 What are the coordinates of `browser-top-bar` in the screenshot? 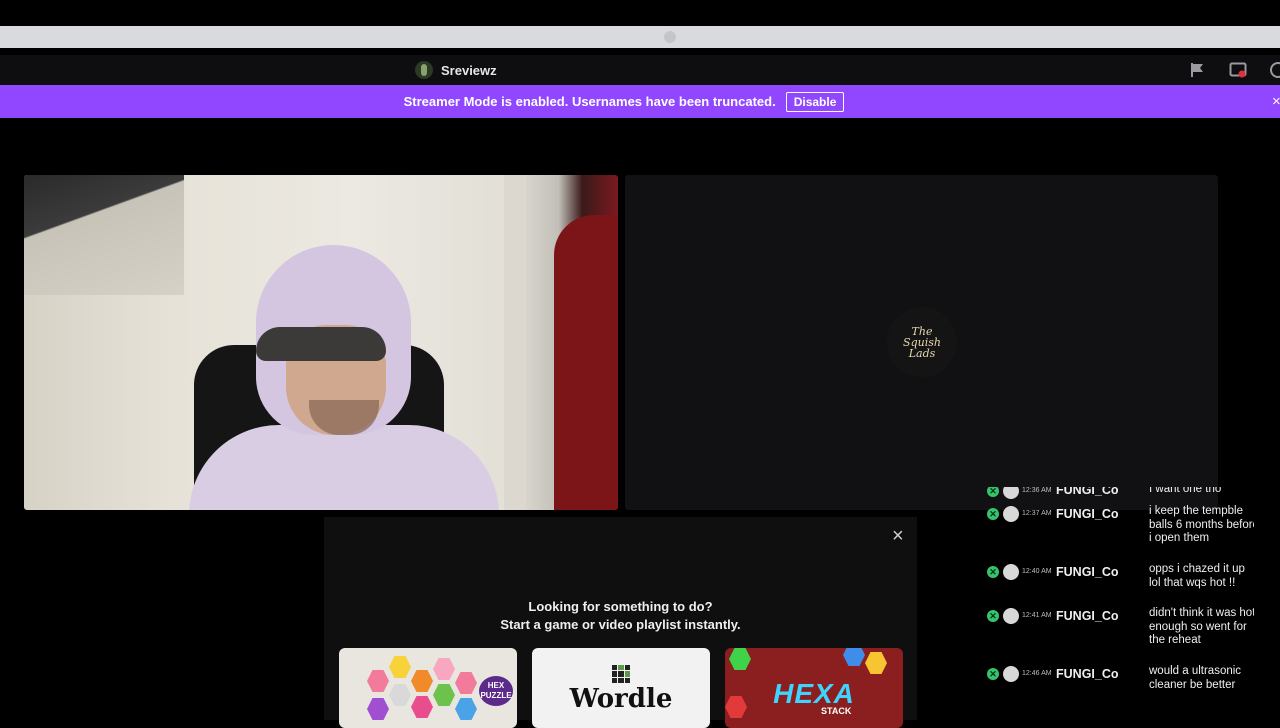 It's located at (640, 37).